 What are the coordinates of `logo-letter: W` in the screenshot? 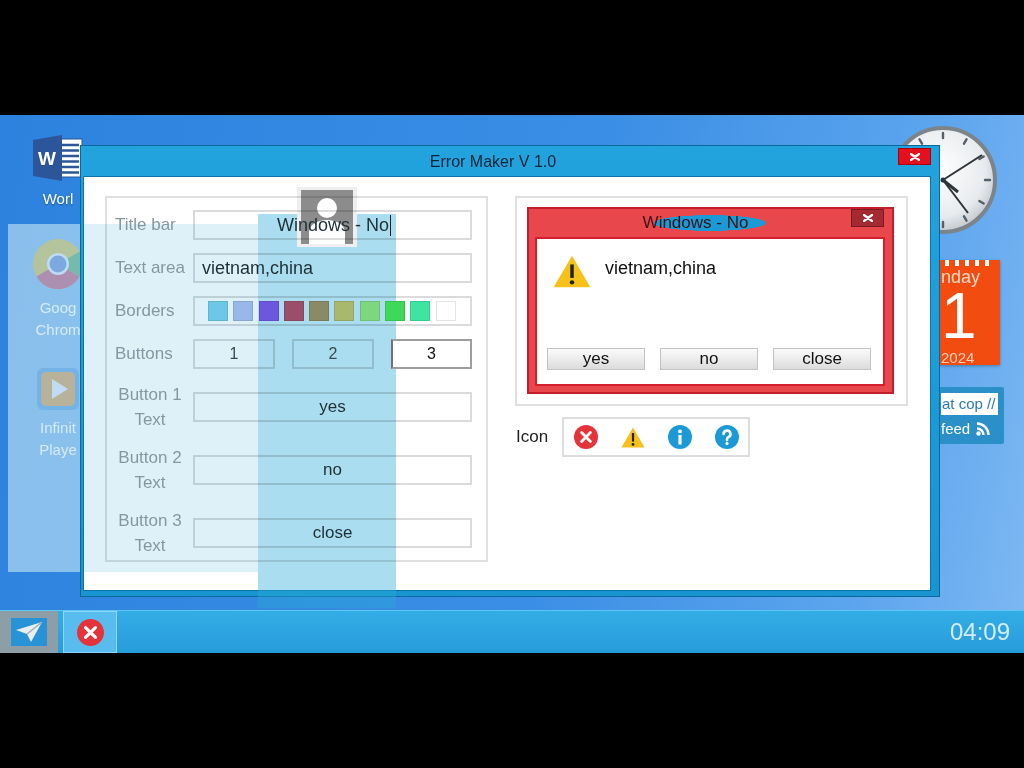 It's located at (47, 158).